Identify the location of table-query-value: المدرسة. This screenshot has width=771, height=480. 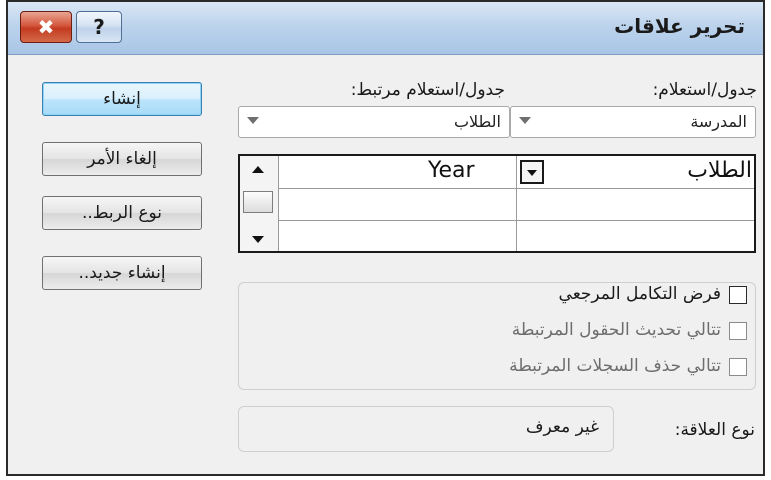
(718, 121).